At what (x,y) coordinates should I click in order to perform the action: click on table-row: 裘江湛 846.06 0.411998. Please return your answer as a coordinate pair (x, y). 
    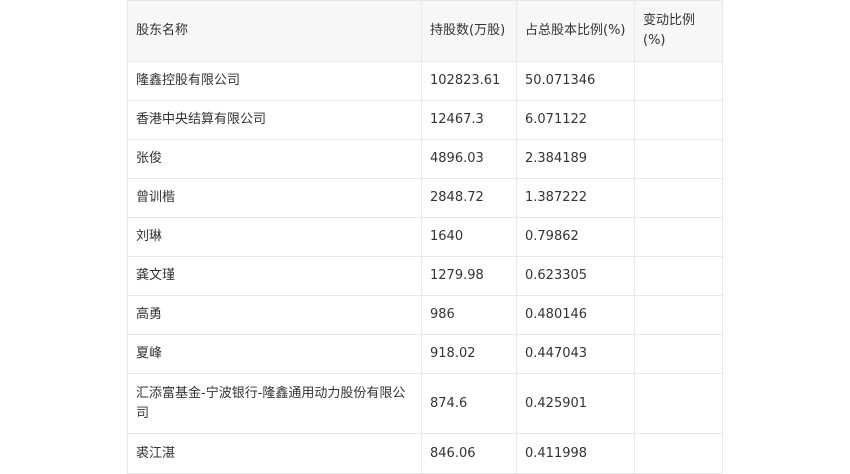
    Looking at the image, I should click on (425, 453).